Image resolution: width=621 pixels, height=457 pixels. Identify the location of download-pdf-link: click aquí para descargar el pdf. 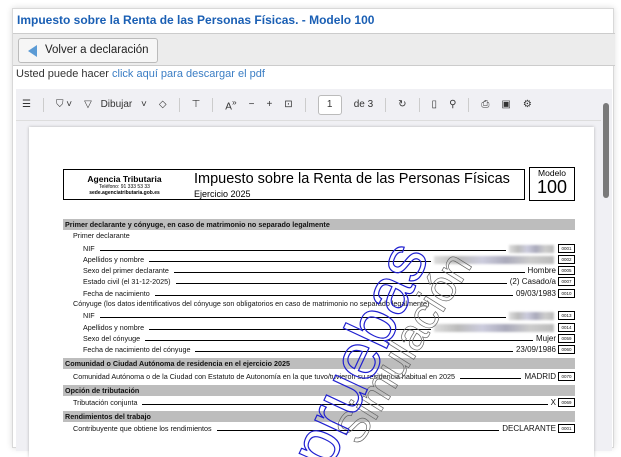
(188, 74).